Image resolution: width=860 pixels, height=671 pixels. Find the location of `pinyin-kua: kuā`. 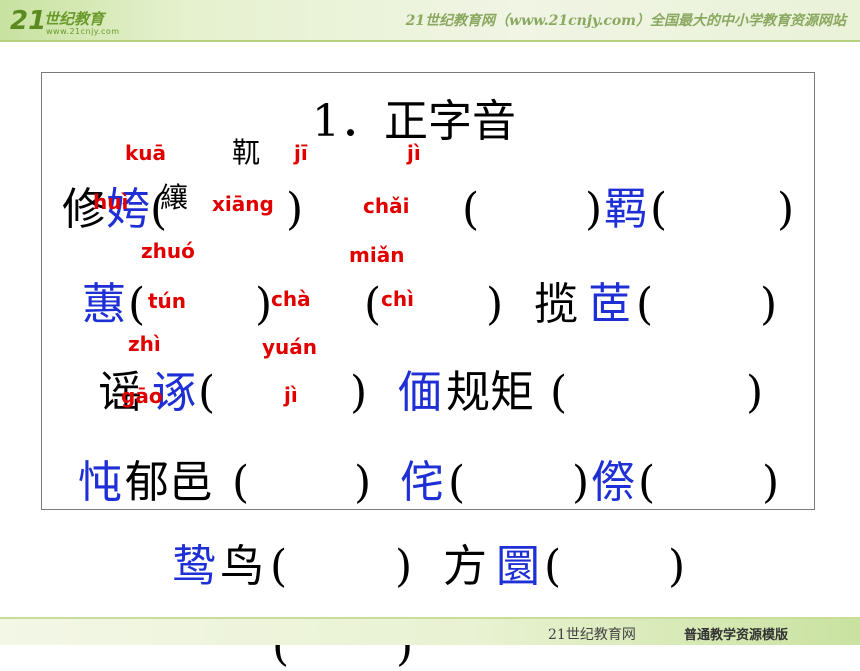

pinyin-kua: kuā is located at coordinates (146, 153).